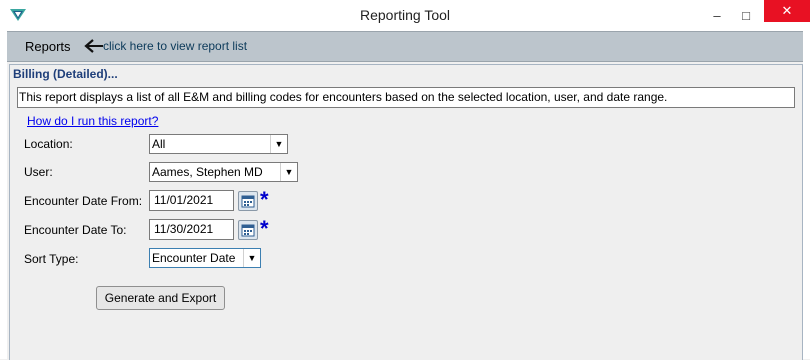  Describe the element at coordinates (83, 201) in the screenshot. I see `date-from-label: Encounter Date From:` at that location.